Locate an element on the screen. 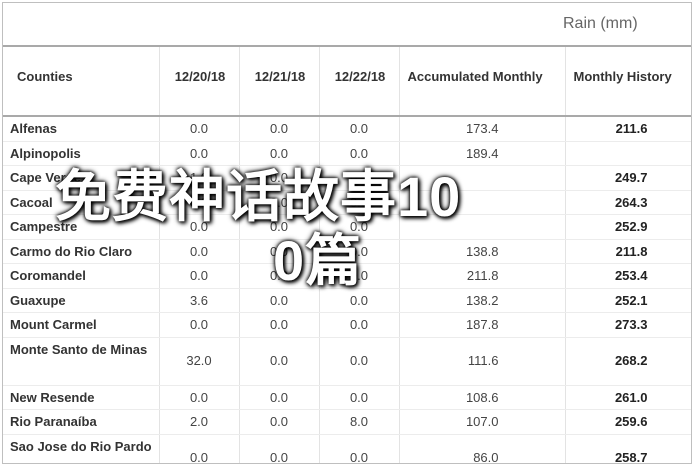 The image size is (695, 466). county-cell: Carmo do Rio Claro is located at coordinates (81, 251).